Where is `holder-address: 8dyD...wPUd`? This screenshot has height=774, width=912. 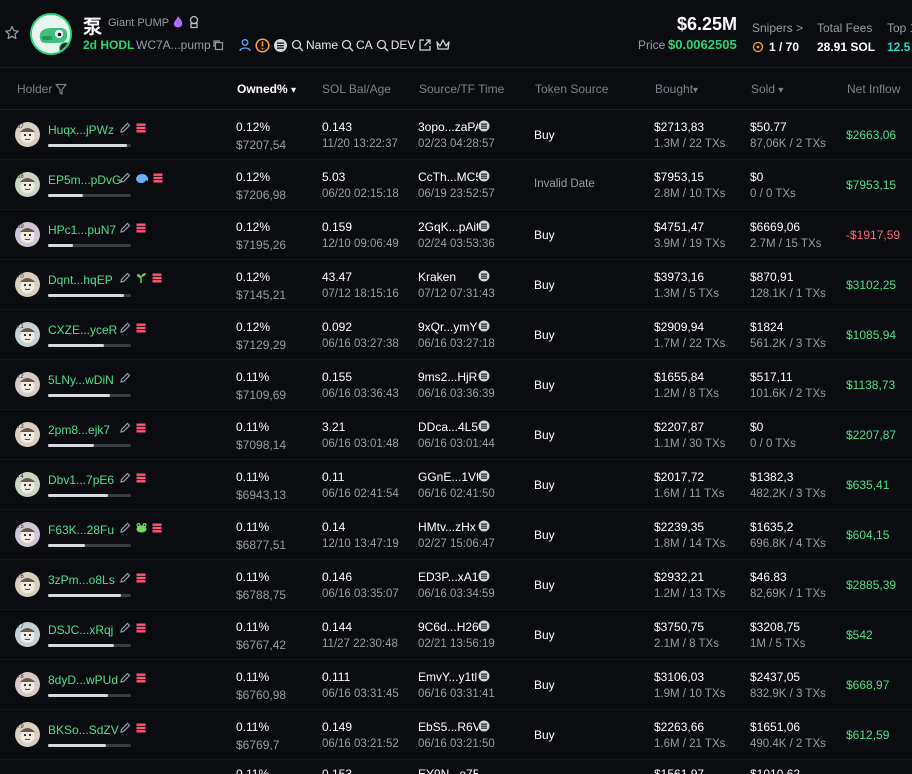 holder-address: 8dyD...wPUd is located at coordinates (83, 680).